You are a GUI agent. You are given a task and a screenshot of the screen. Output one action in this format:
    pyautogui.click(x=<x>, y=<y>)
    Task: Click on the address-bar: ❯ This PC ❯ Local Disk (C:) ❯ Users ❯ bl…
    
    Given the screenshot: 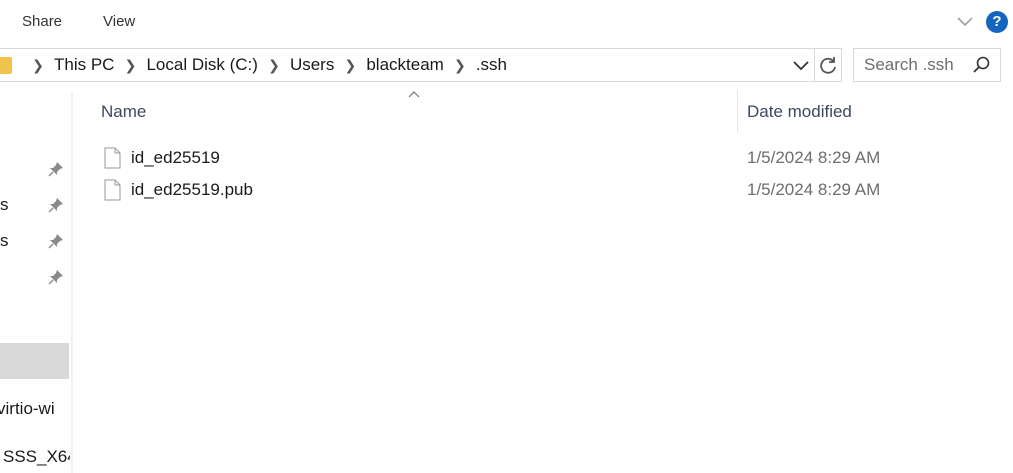 What is the action you would take?
    pyautogui.click(x=421, y=65)
    